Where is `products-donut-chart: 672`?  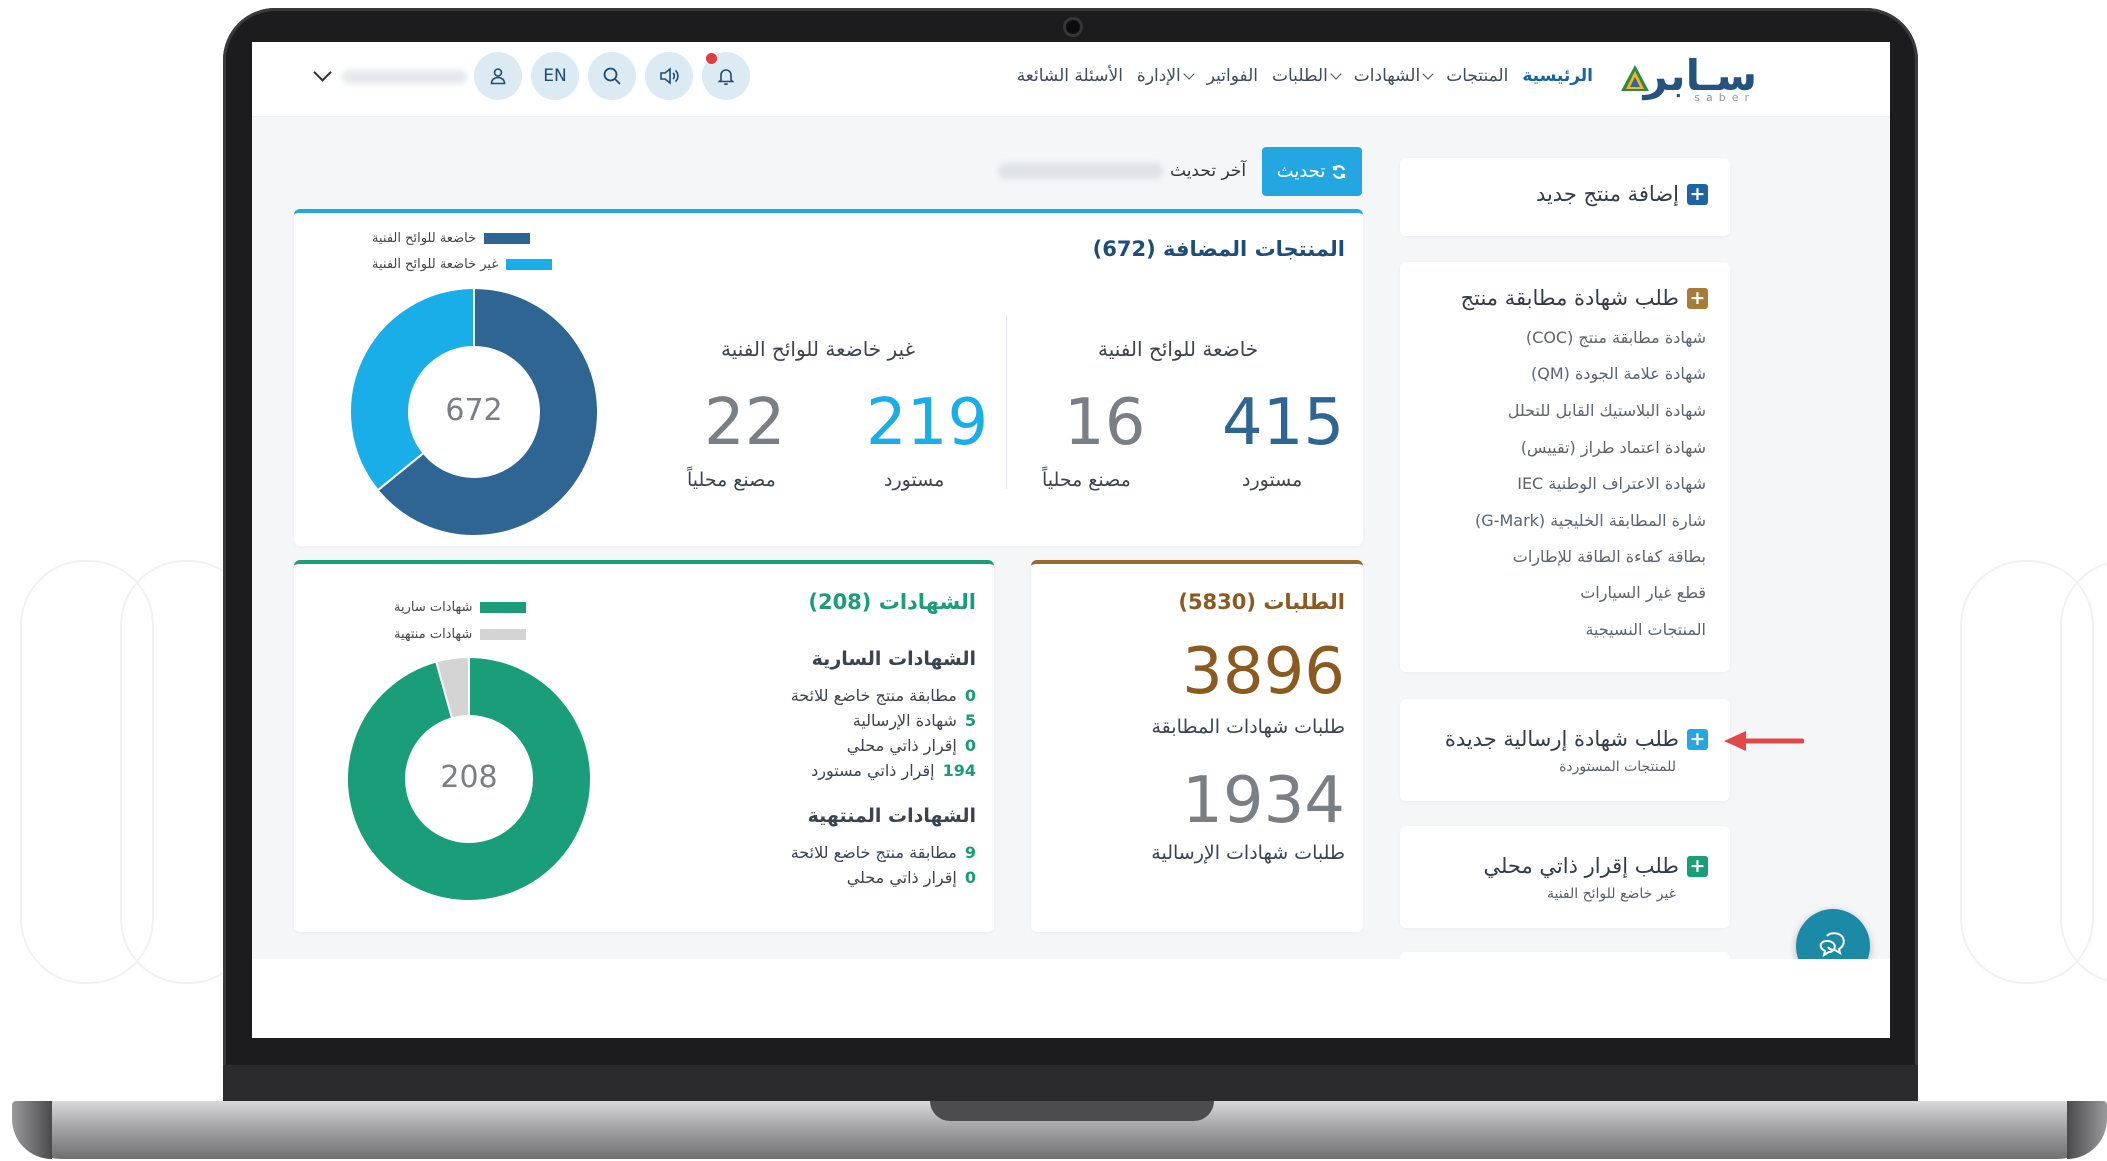
products-donut-chart: 672 is located at coordinates (474, 412).